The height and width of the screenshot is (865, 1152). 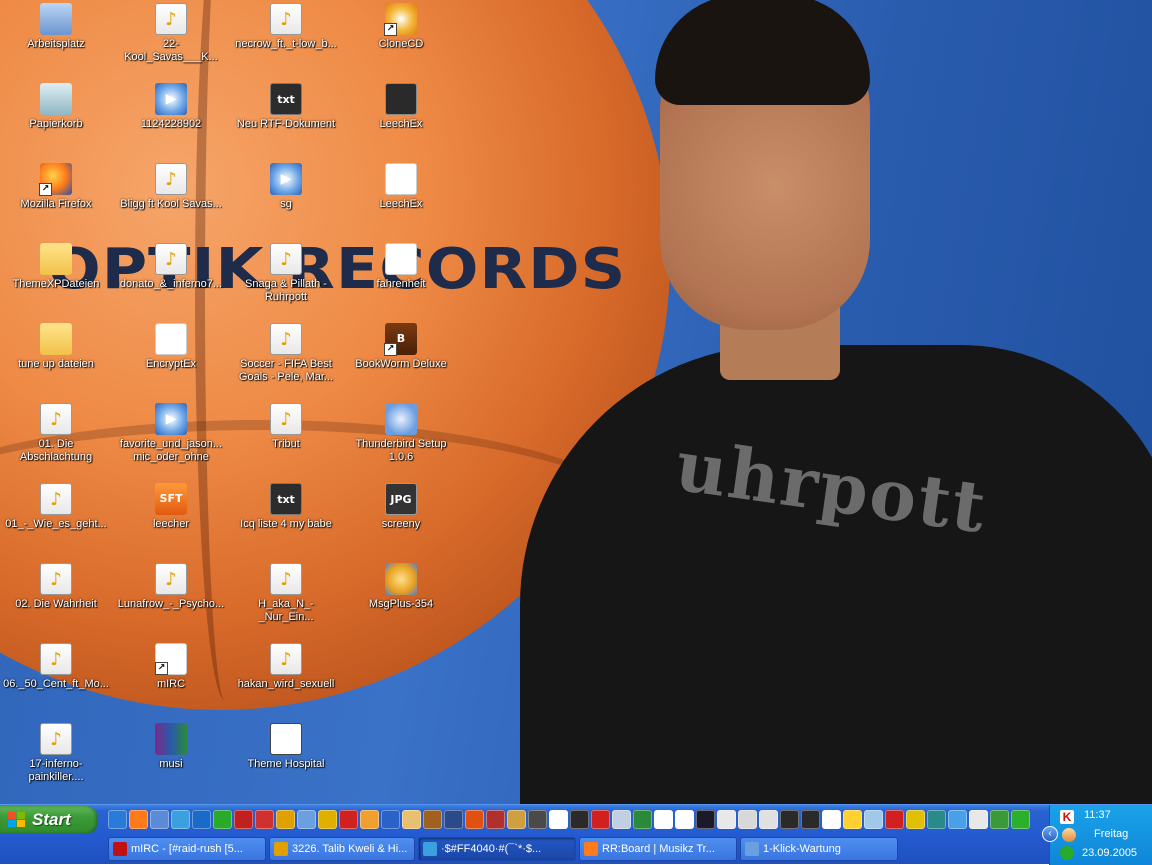 I want to click on desktop-icon: txt Icq liste 4 my babe, so click(x=286, y=520).